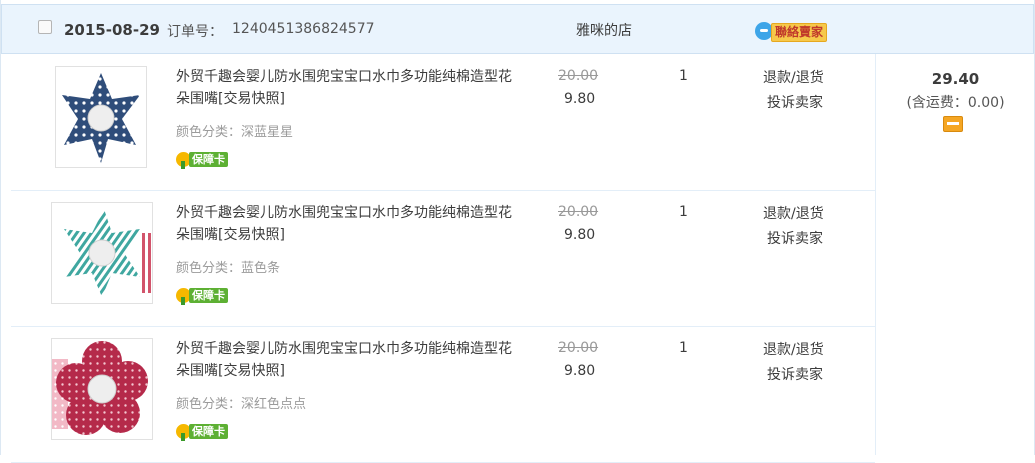 This screenshot has height=463, width=1035. I want to click on order-select-checkbox, so click(45, 27).